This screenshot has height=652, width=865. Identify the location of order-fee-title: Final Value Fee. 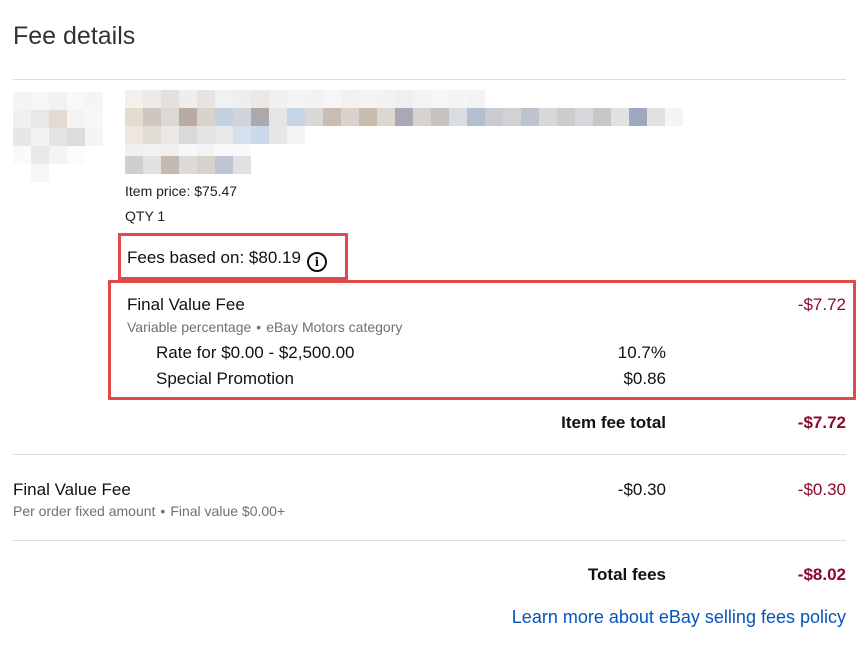
(72, 489).